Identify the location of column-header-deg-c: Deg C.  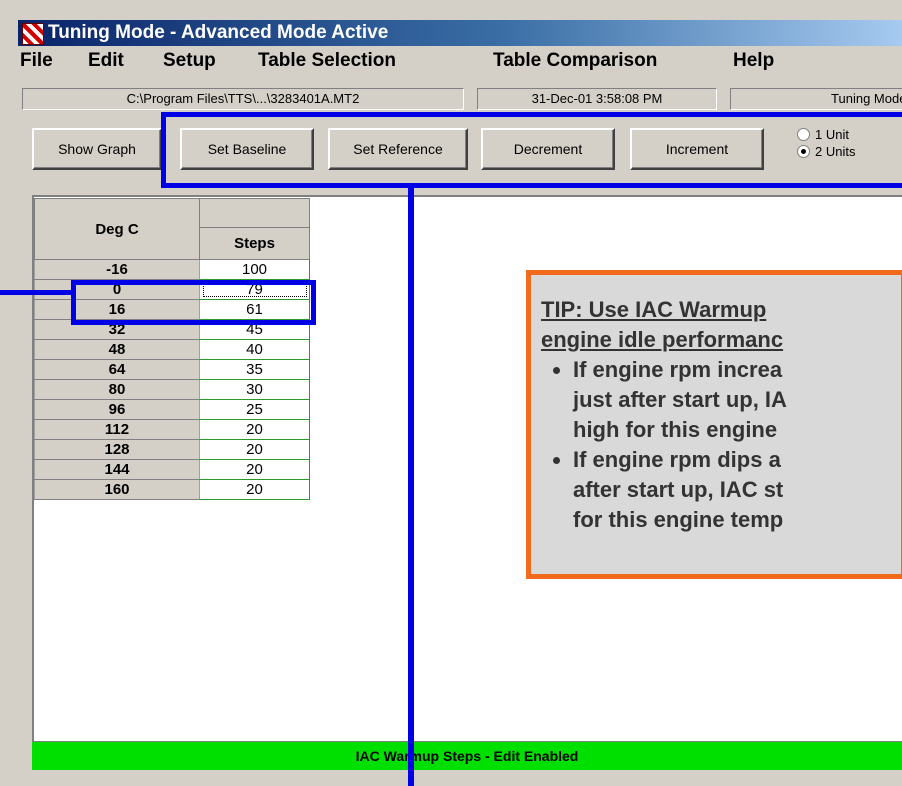
(117, 229).